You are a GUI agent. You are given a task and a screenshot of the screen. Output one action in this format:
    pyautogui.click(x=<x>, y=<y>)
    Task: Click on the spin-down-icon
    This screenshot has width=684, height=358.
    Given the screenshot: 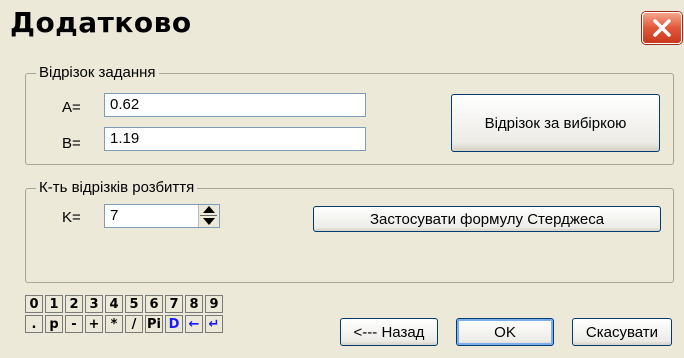 What is the action you would take?
    pyautogui.click(x=209, y=221)
    